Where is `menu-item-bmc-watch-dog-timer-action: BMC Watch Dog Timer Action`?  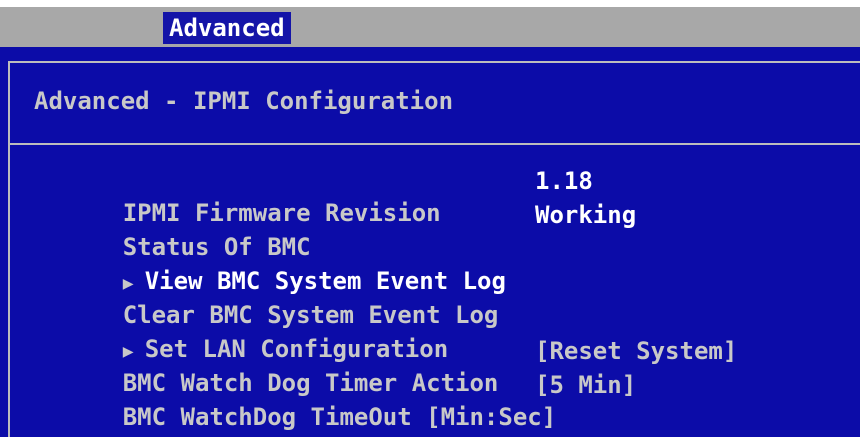
menu-item-bmc-watch-dog-timer-action: BMC Watch Dog Timer Action is located at coordinates (267, 366).